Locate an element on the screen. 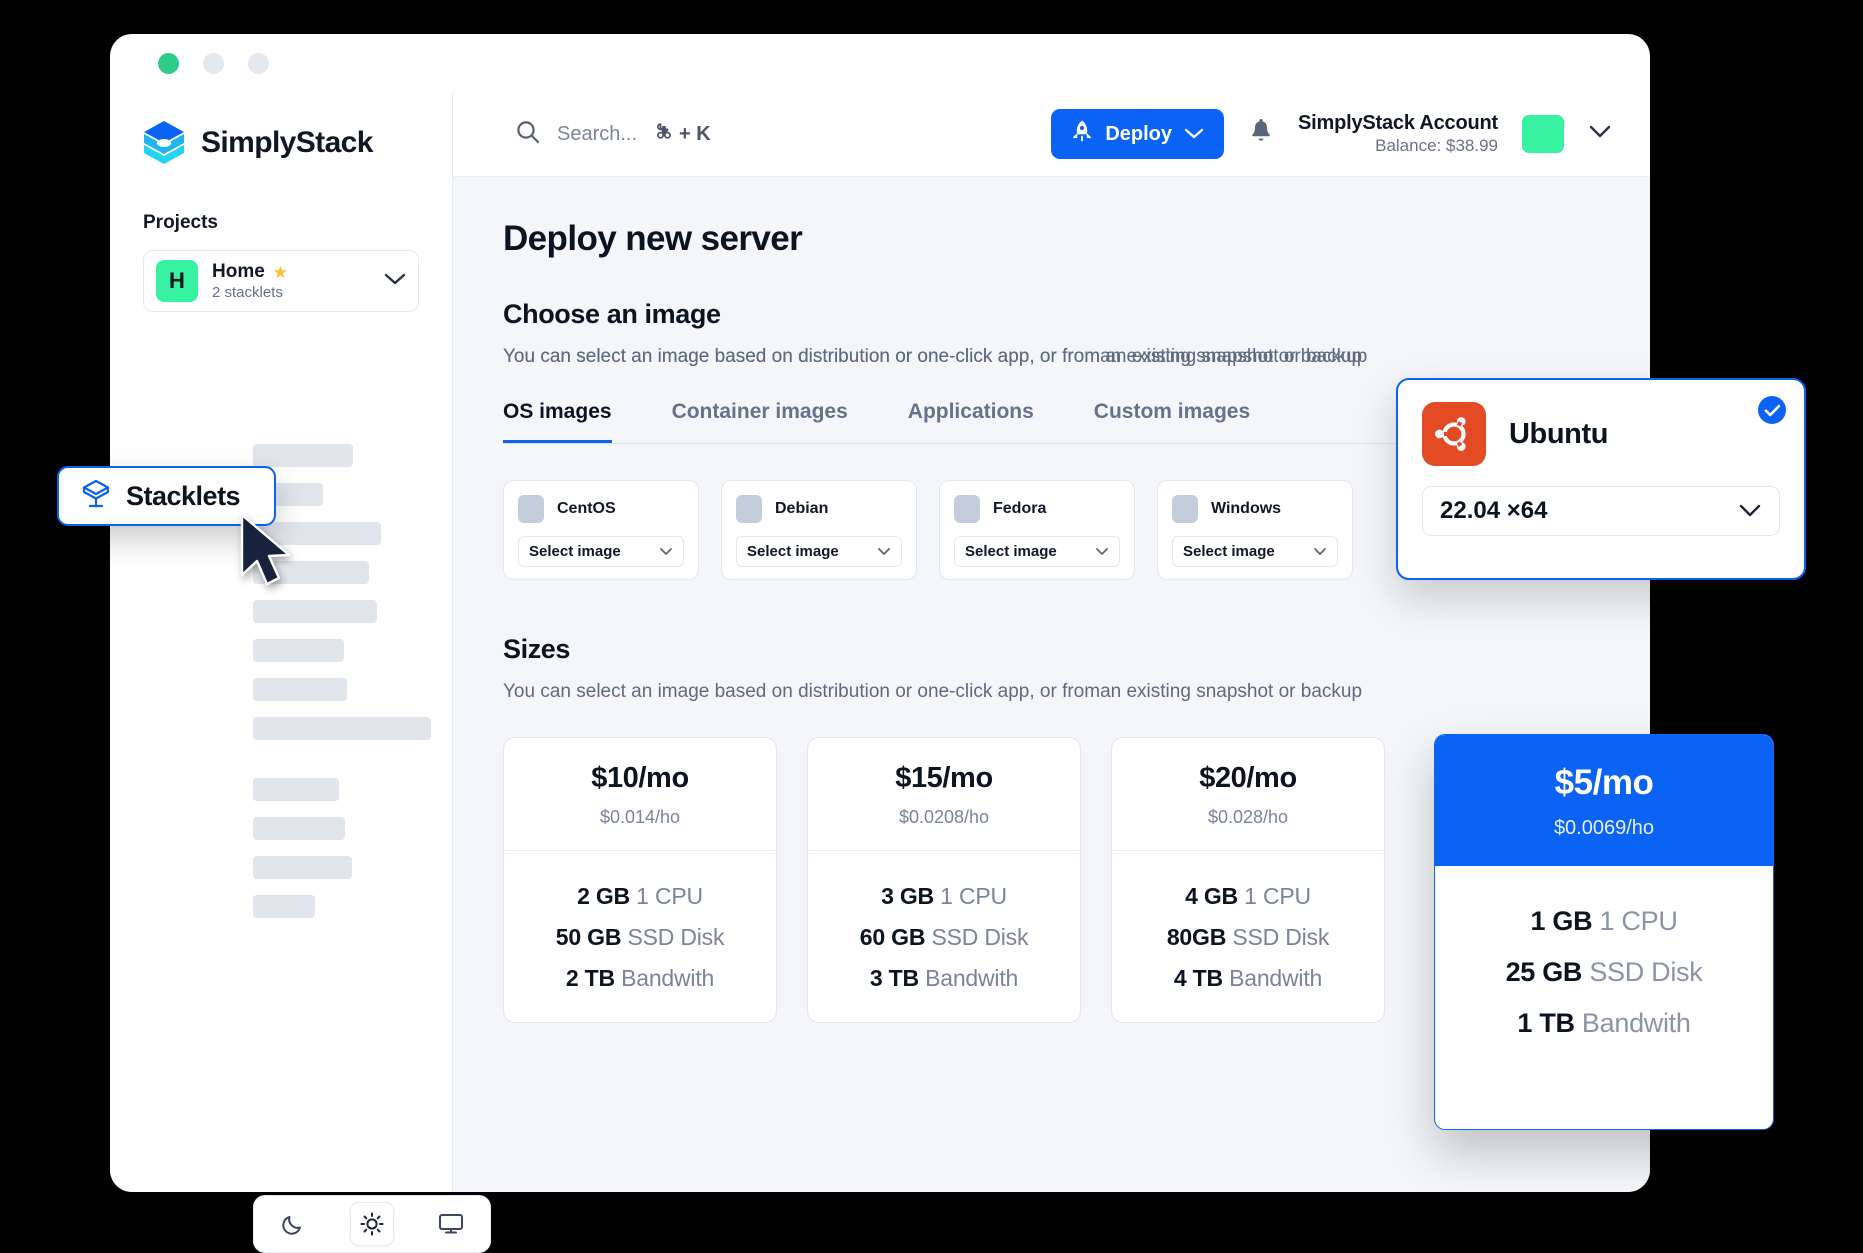 The image size is (1863, 1253). deploy-button-label: Deploy is located at coordinates (1139, 133).